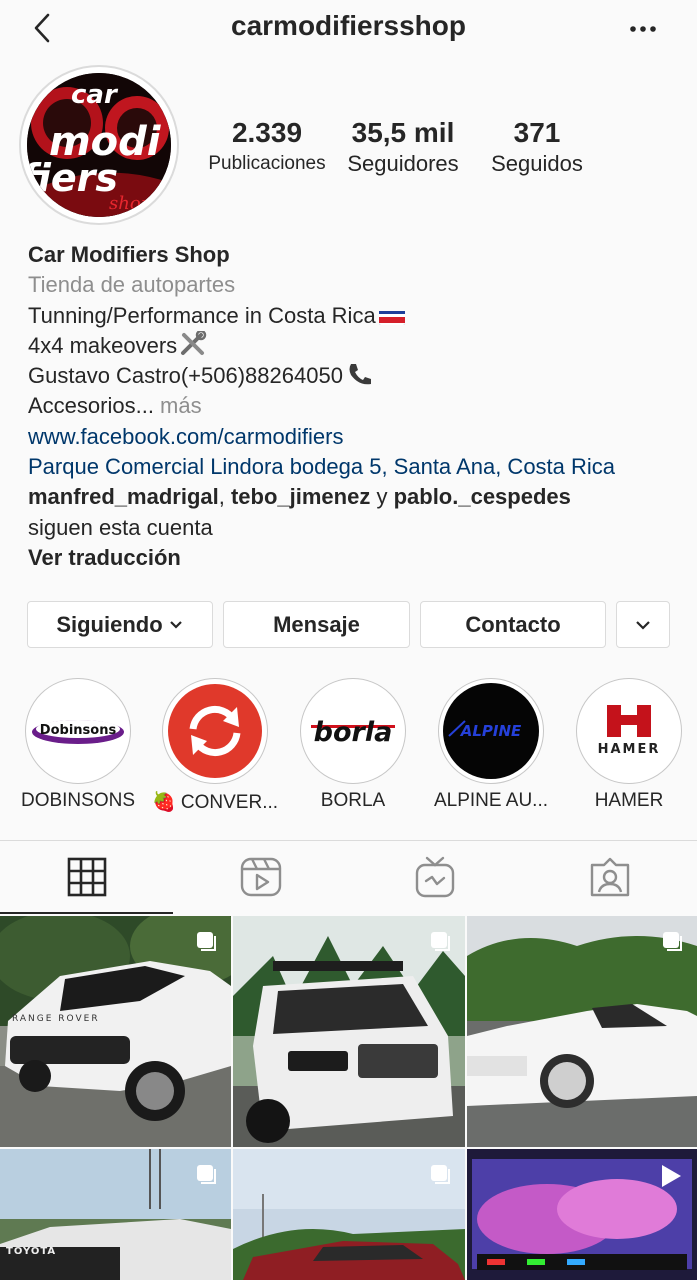  I want to click on stat-followers-value: 35,5 mil, so click(403, 132).